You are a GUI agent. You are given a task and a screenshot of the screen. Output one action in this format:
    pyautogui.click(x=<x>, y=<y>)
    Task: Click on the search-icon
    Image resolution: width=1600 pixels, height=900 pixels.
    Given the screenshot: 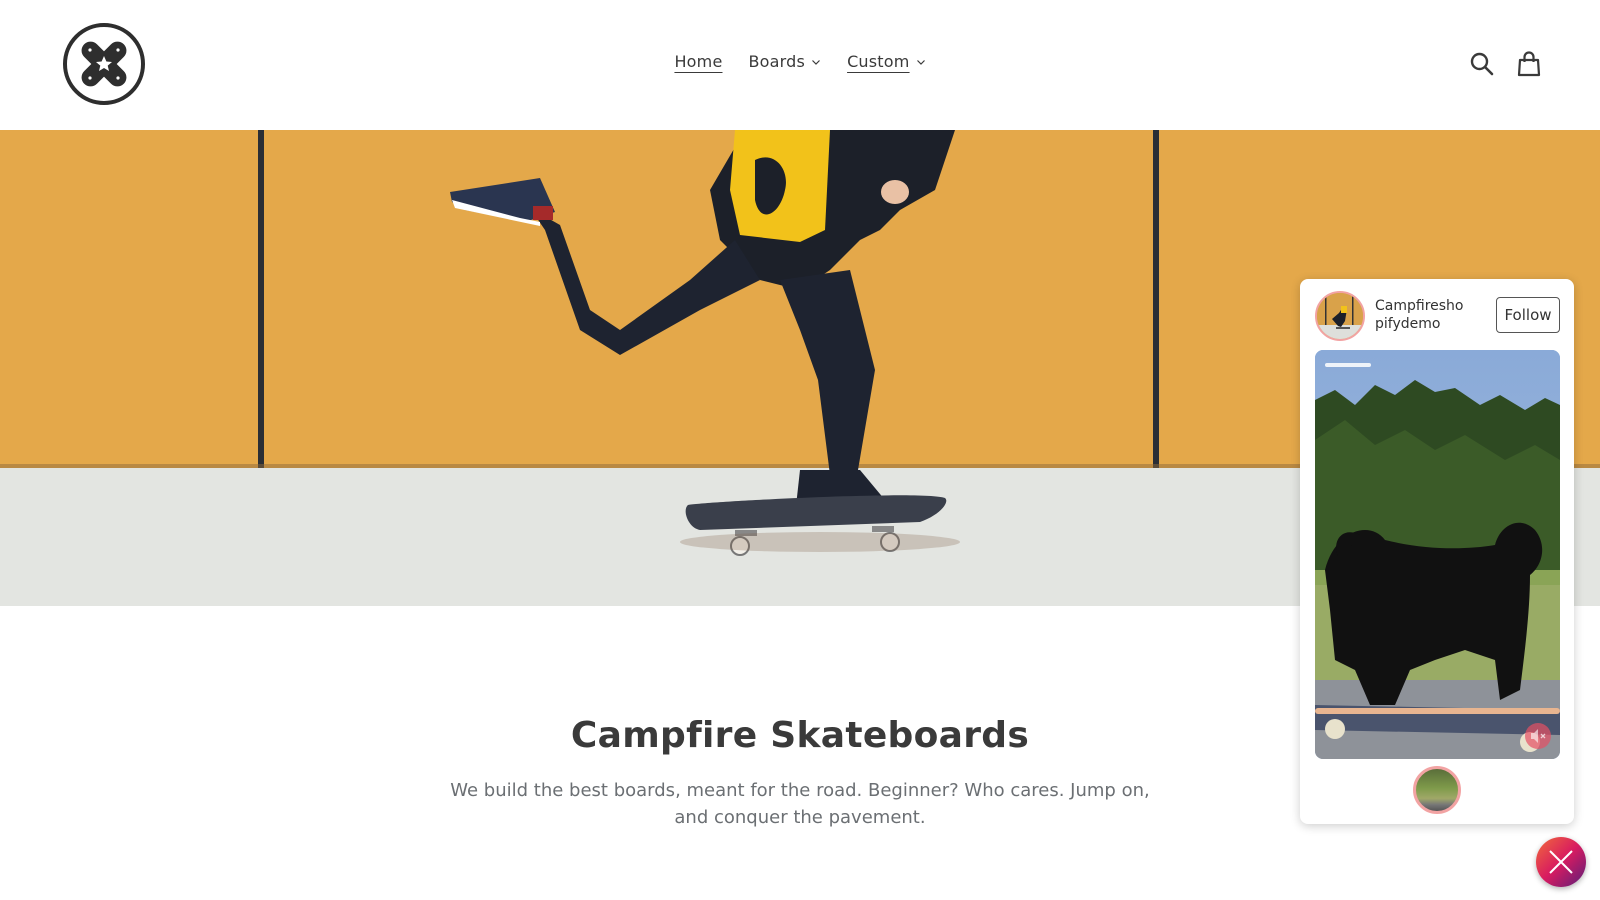 What is the action you would take?
    pyautogui.click(x=1482, y=64)
    